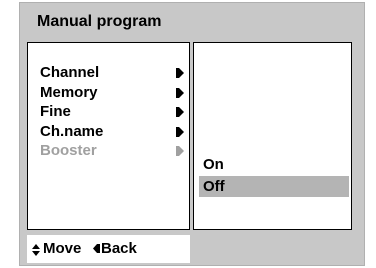 The height and width of the screenshot is (268, 376). Describe the element at coordinates (112, 72) in the screenshot. I see `menu-item-channel: Channel` at that location.